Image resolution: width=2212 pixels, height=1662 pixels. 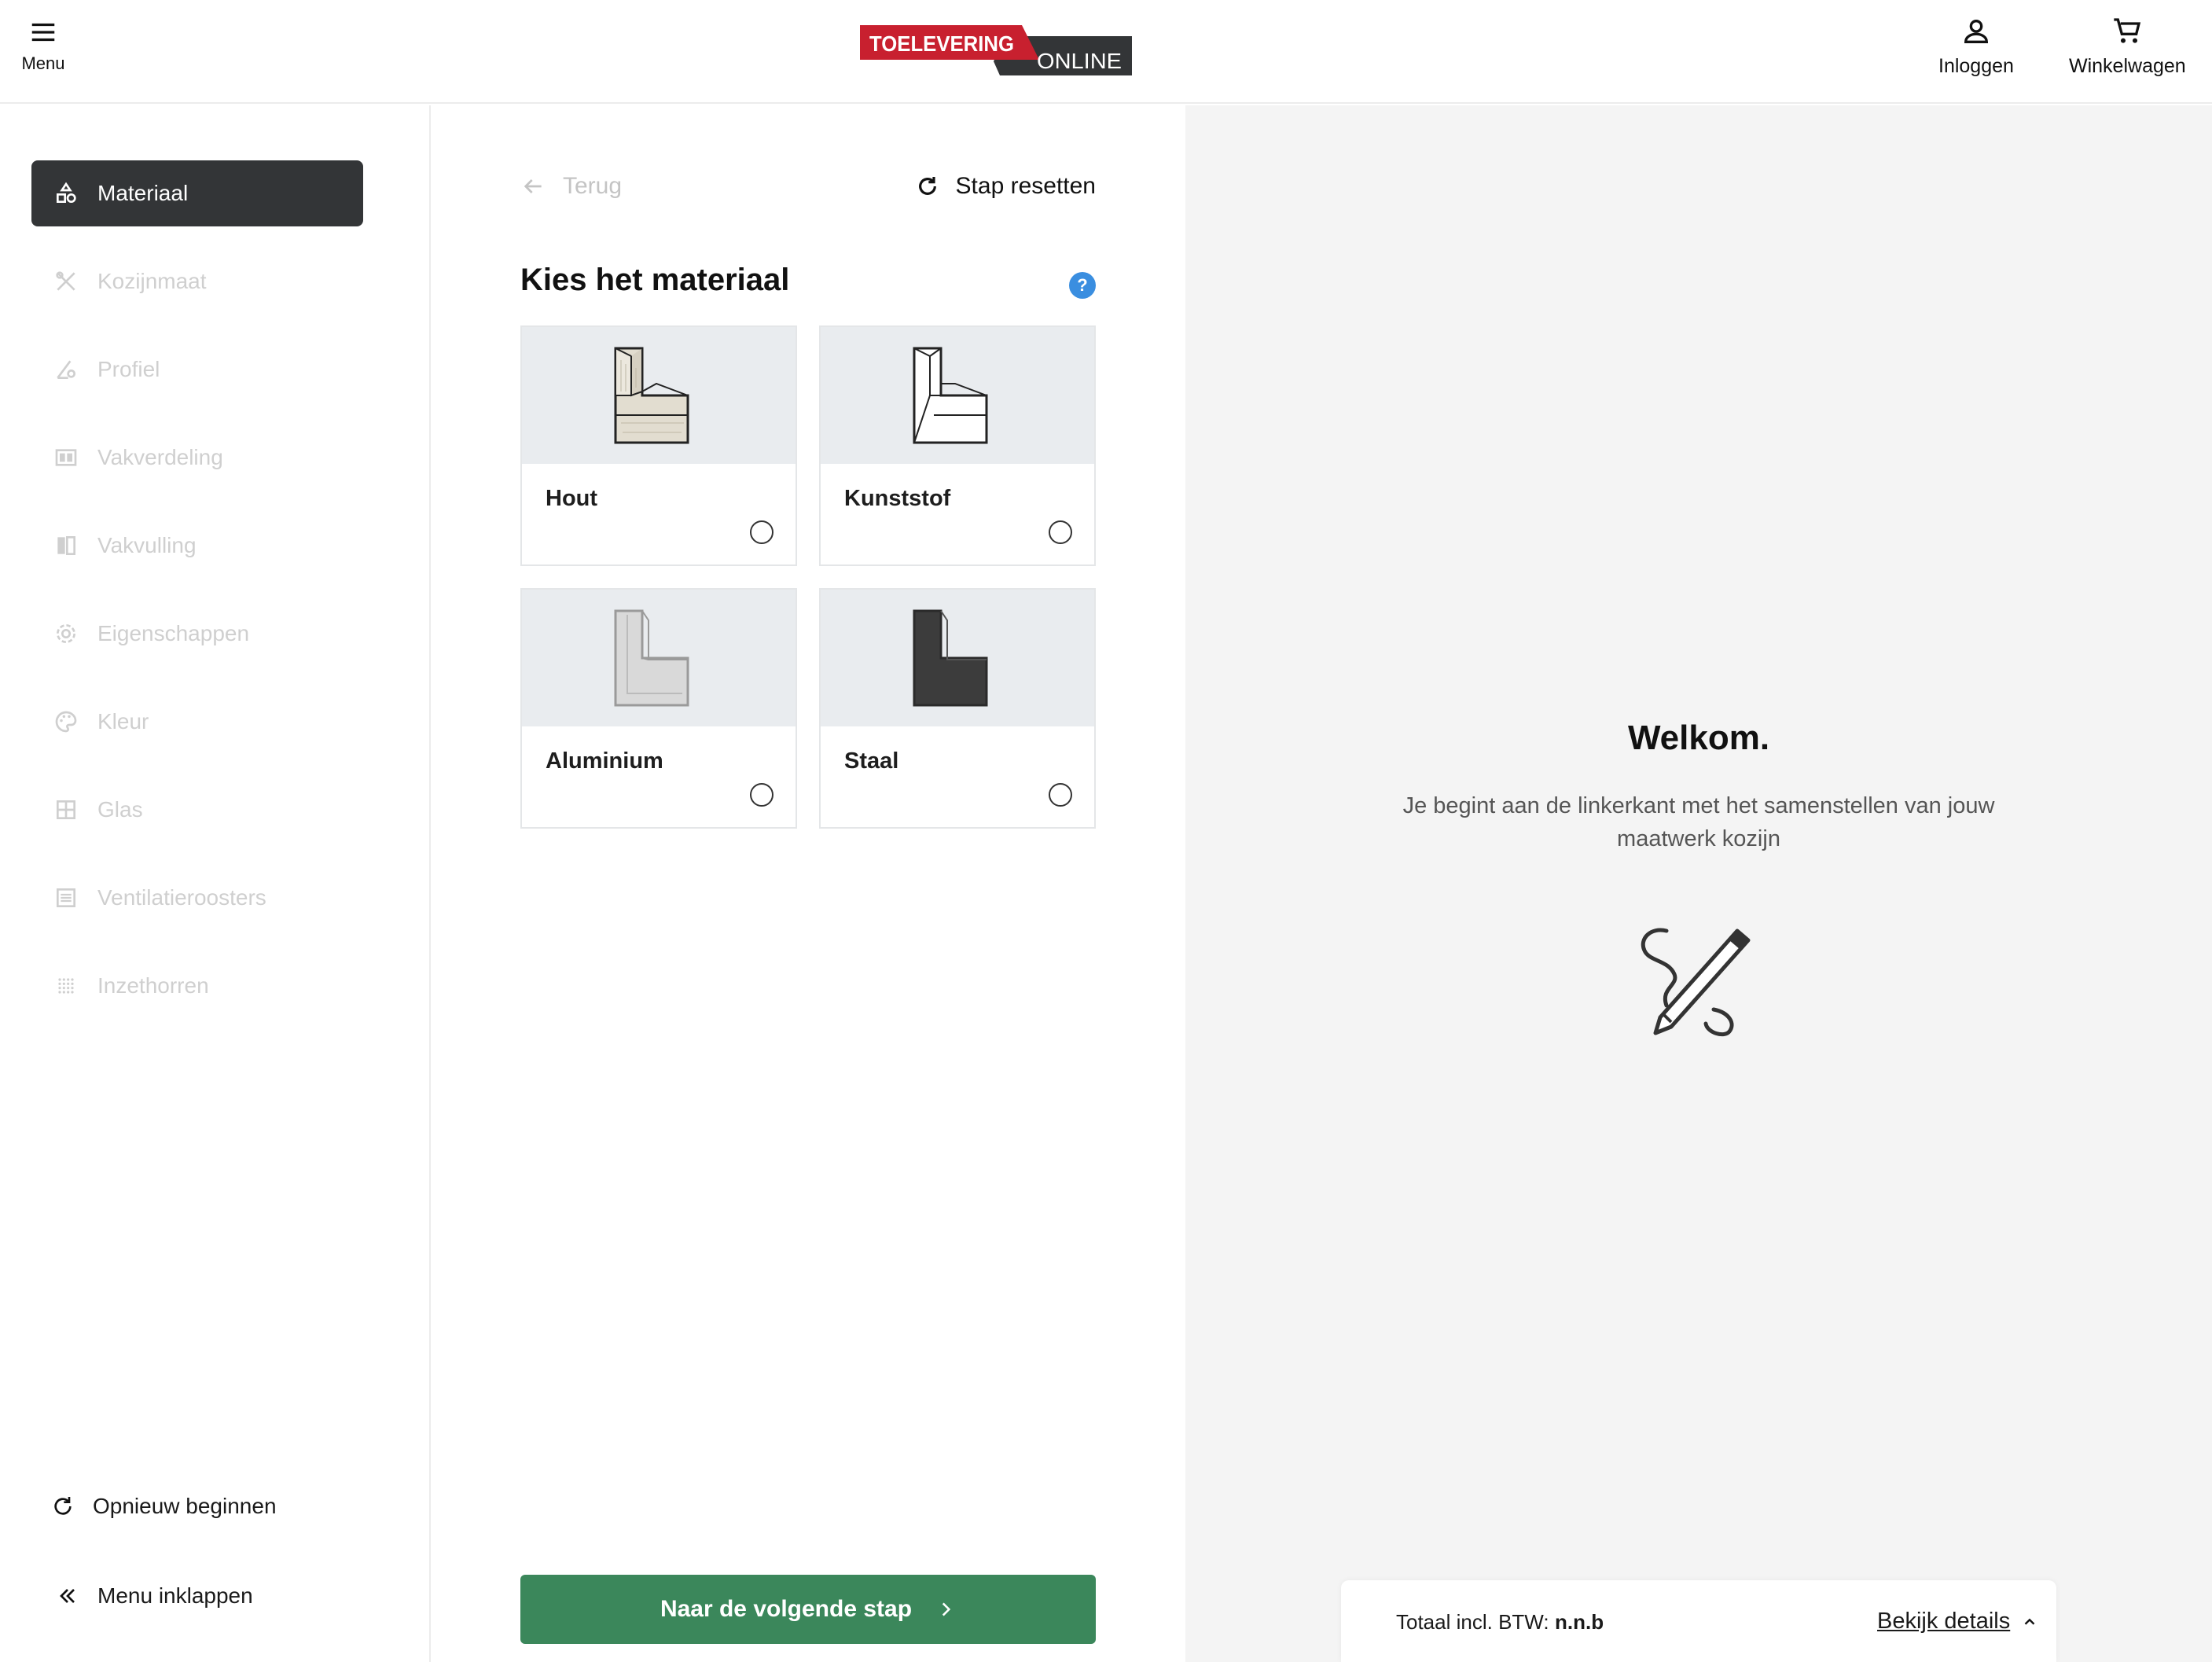 What do you see at coordinates (123, 721) in the screenshot?
I see `step-label: Kleur` at bounding box center [123, 721].